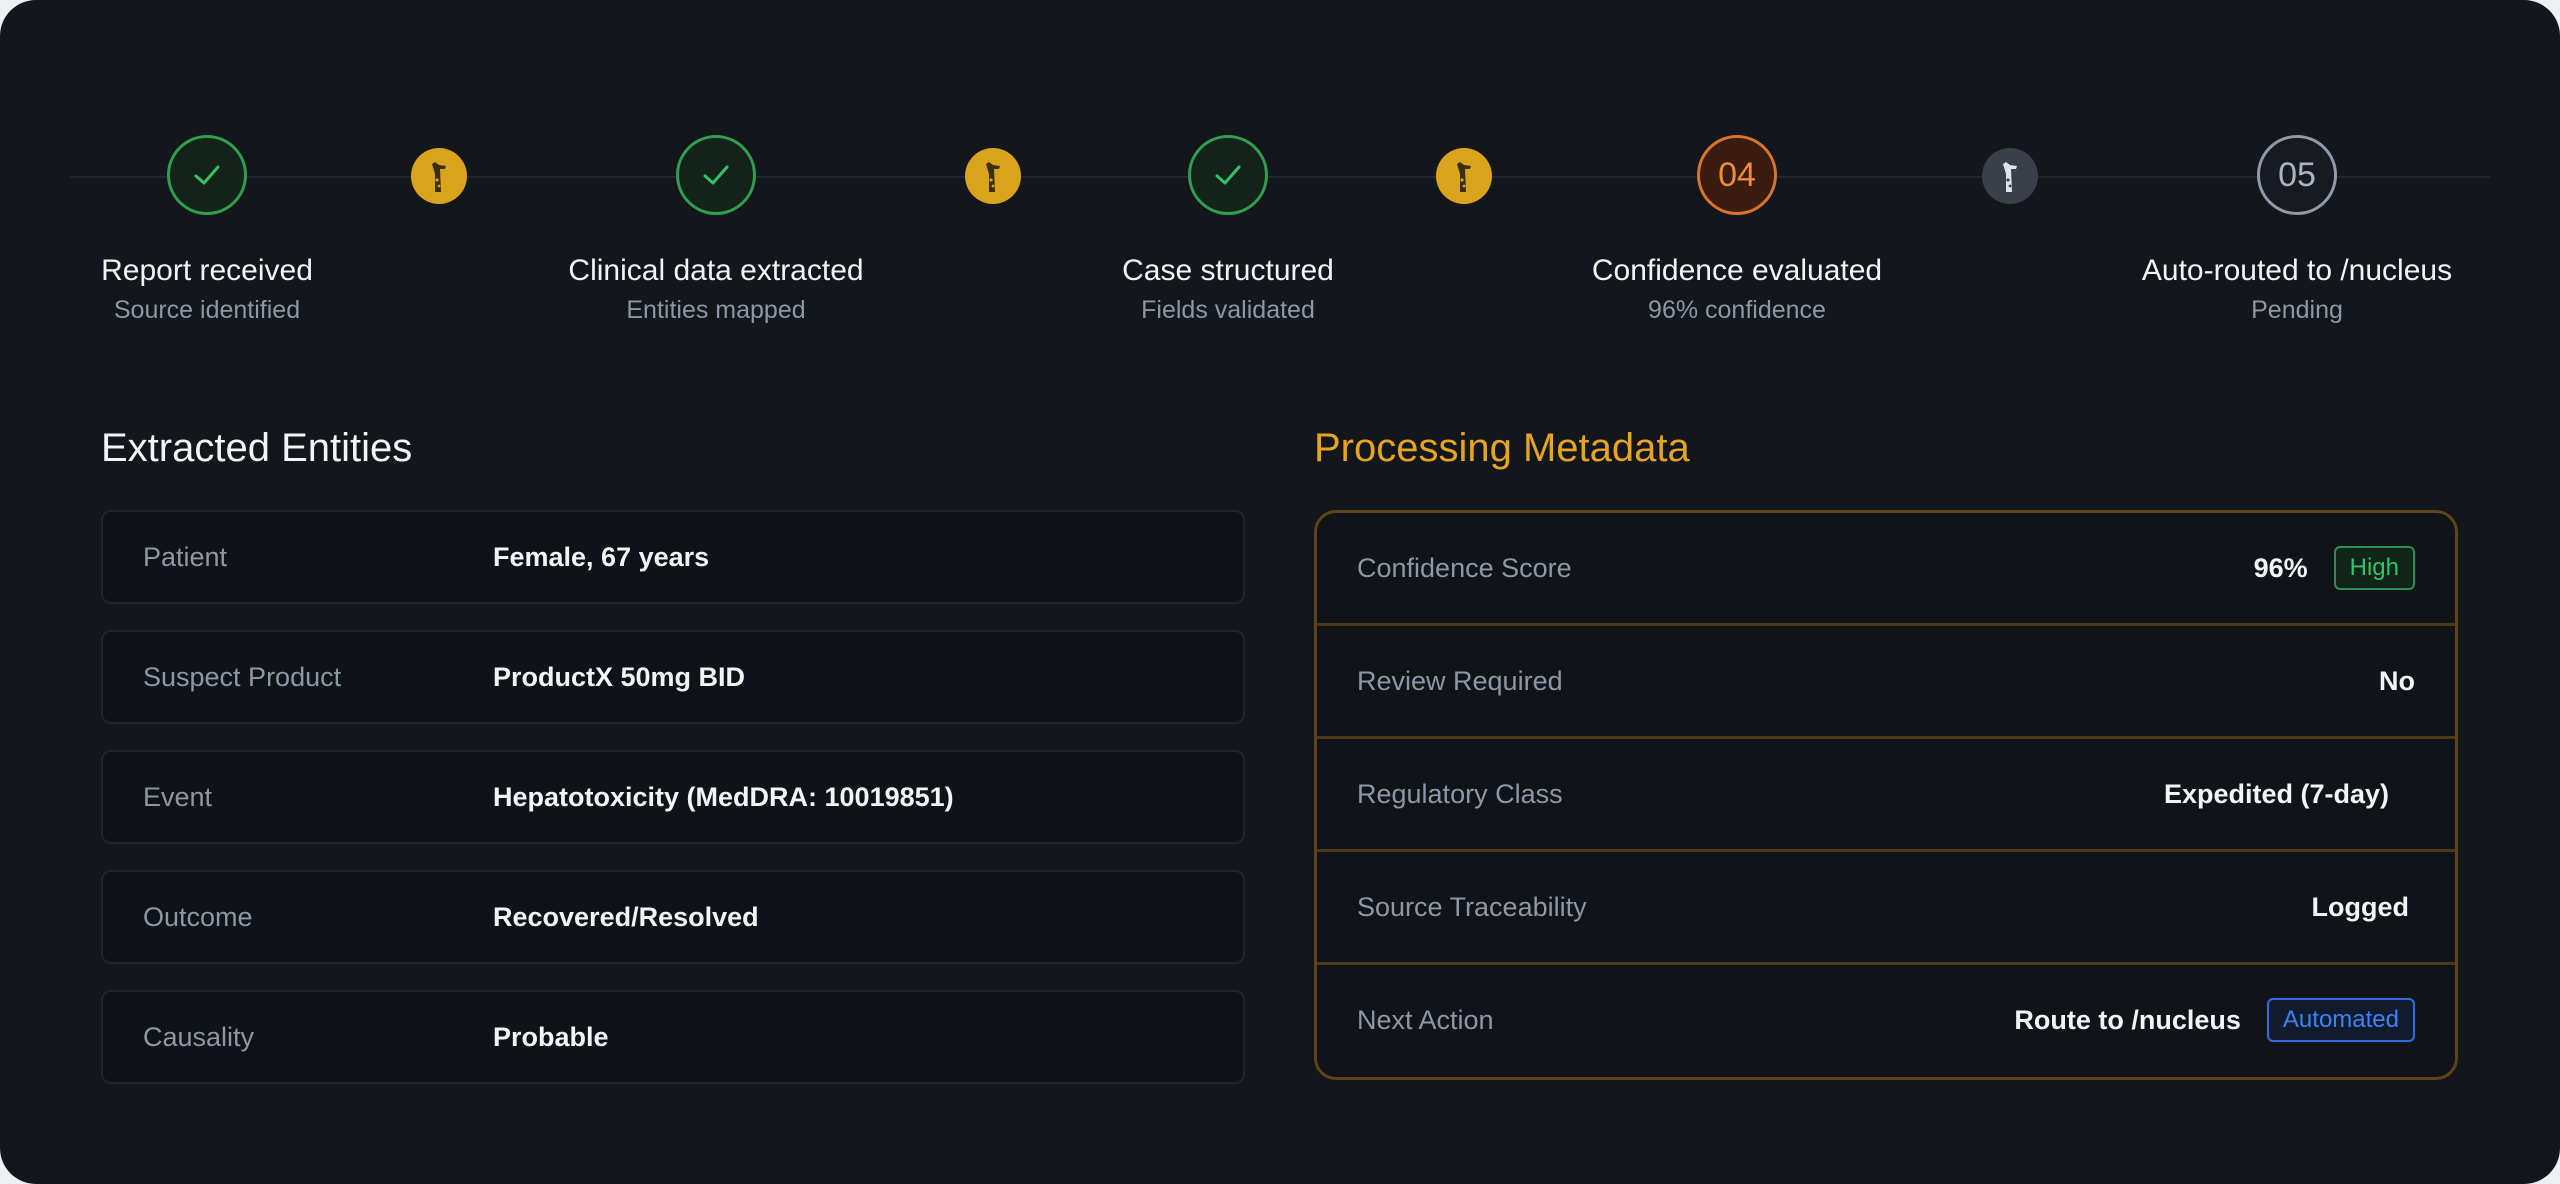  Describe the element at coordinates (601, 557) in the screenshot. I see `entity-value: Female, 67 years` at that location.